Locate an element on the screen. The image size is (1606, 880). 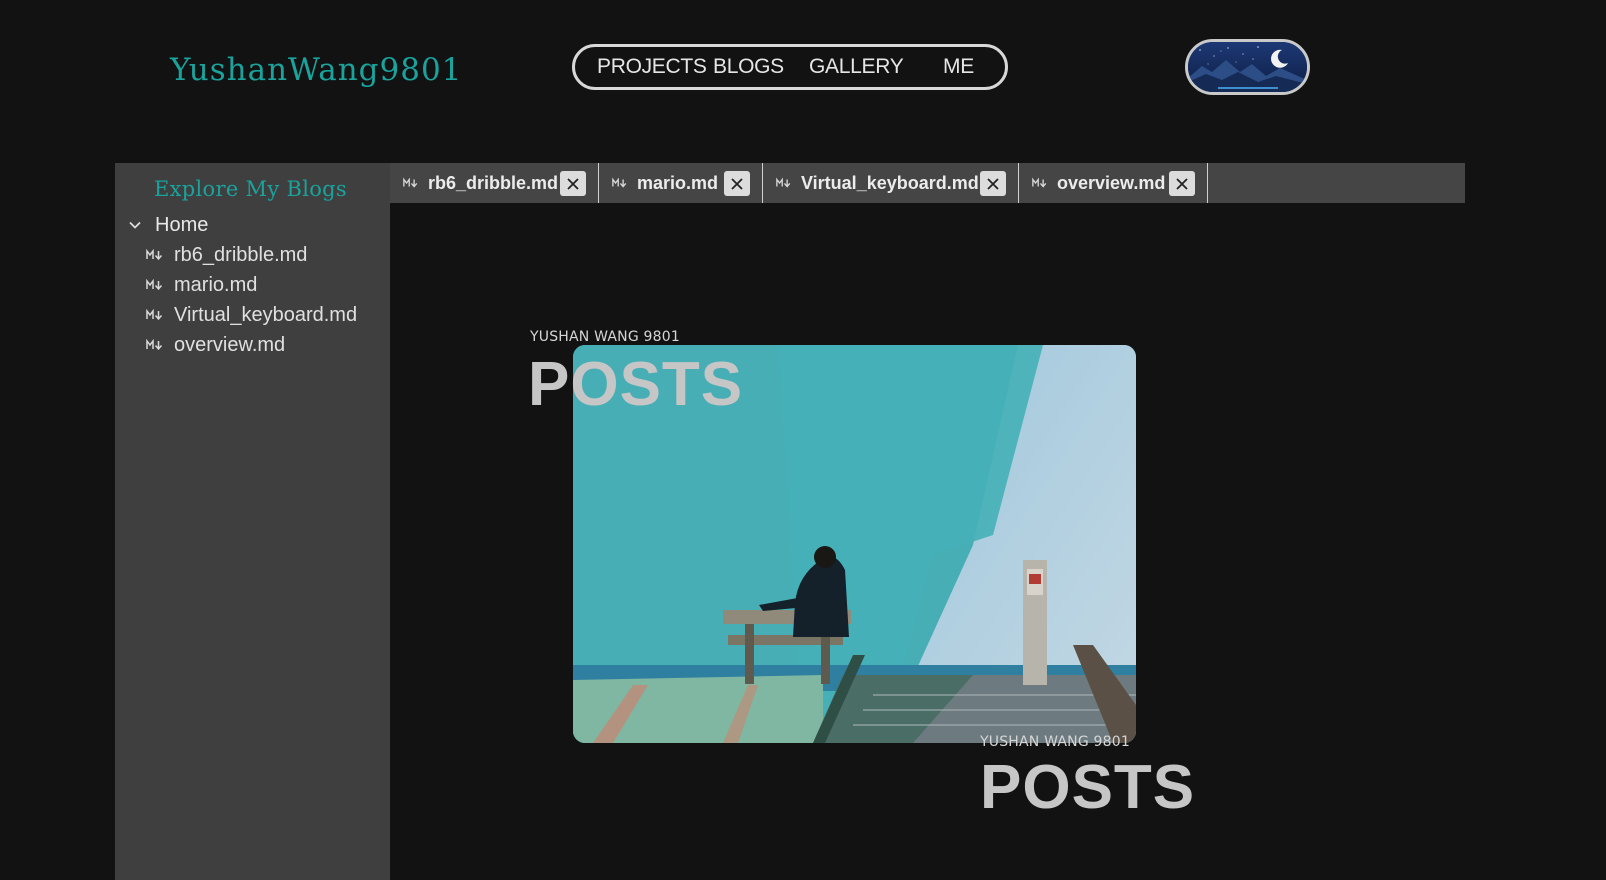
sidebar-title: Explore My Blogs is located at coordinates (250, 189).